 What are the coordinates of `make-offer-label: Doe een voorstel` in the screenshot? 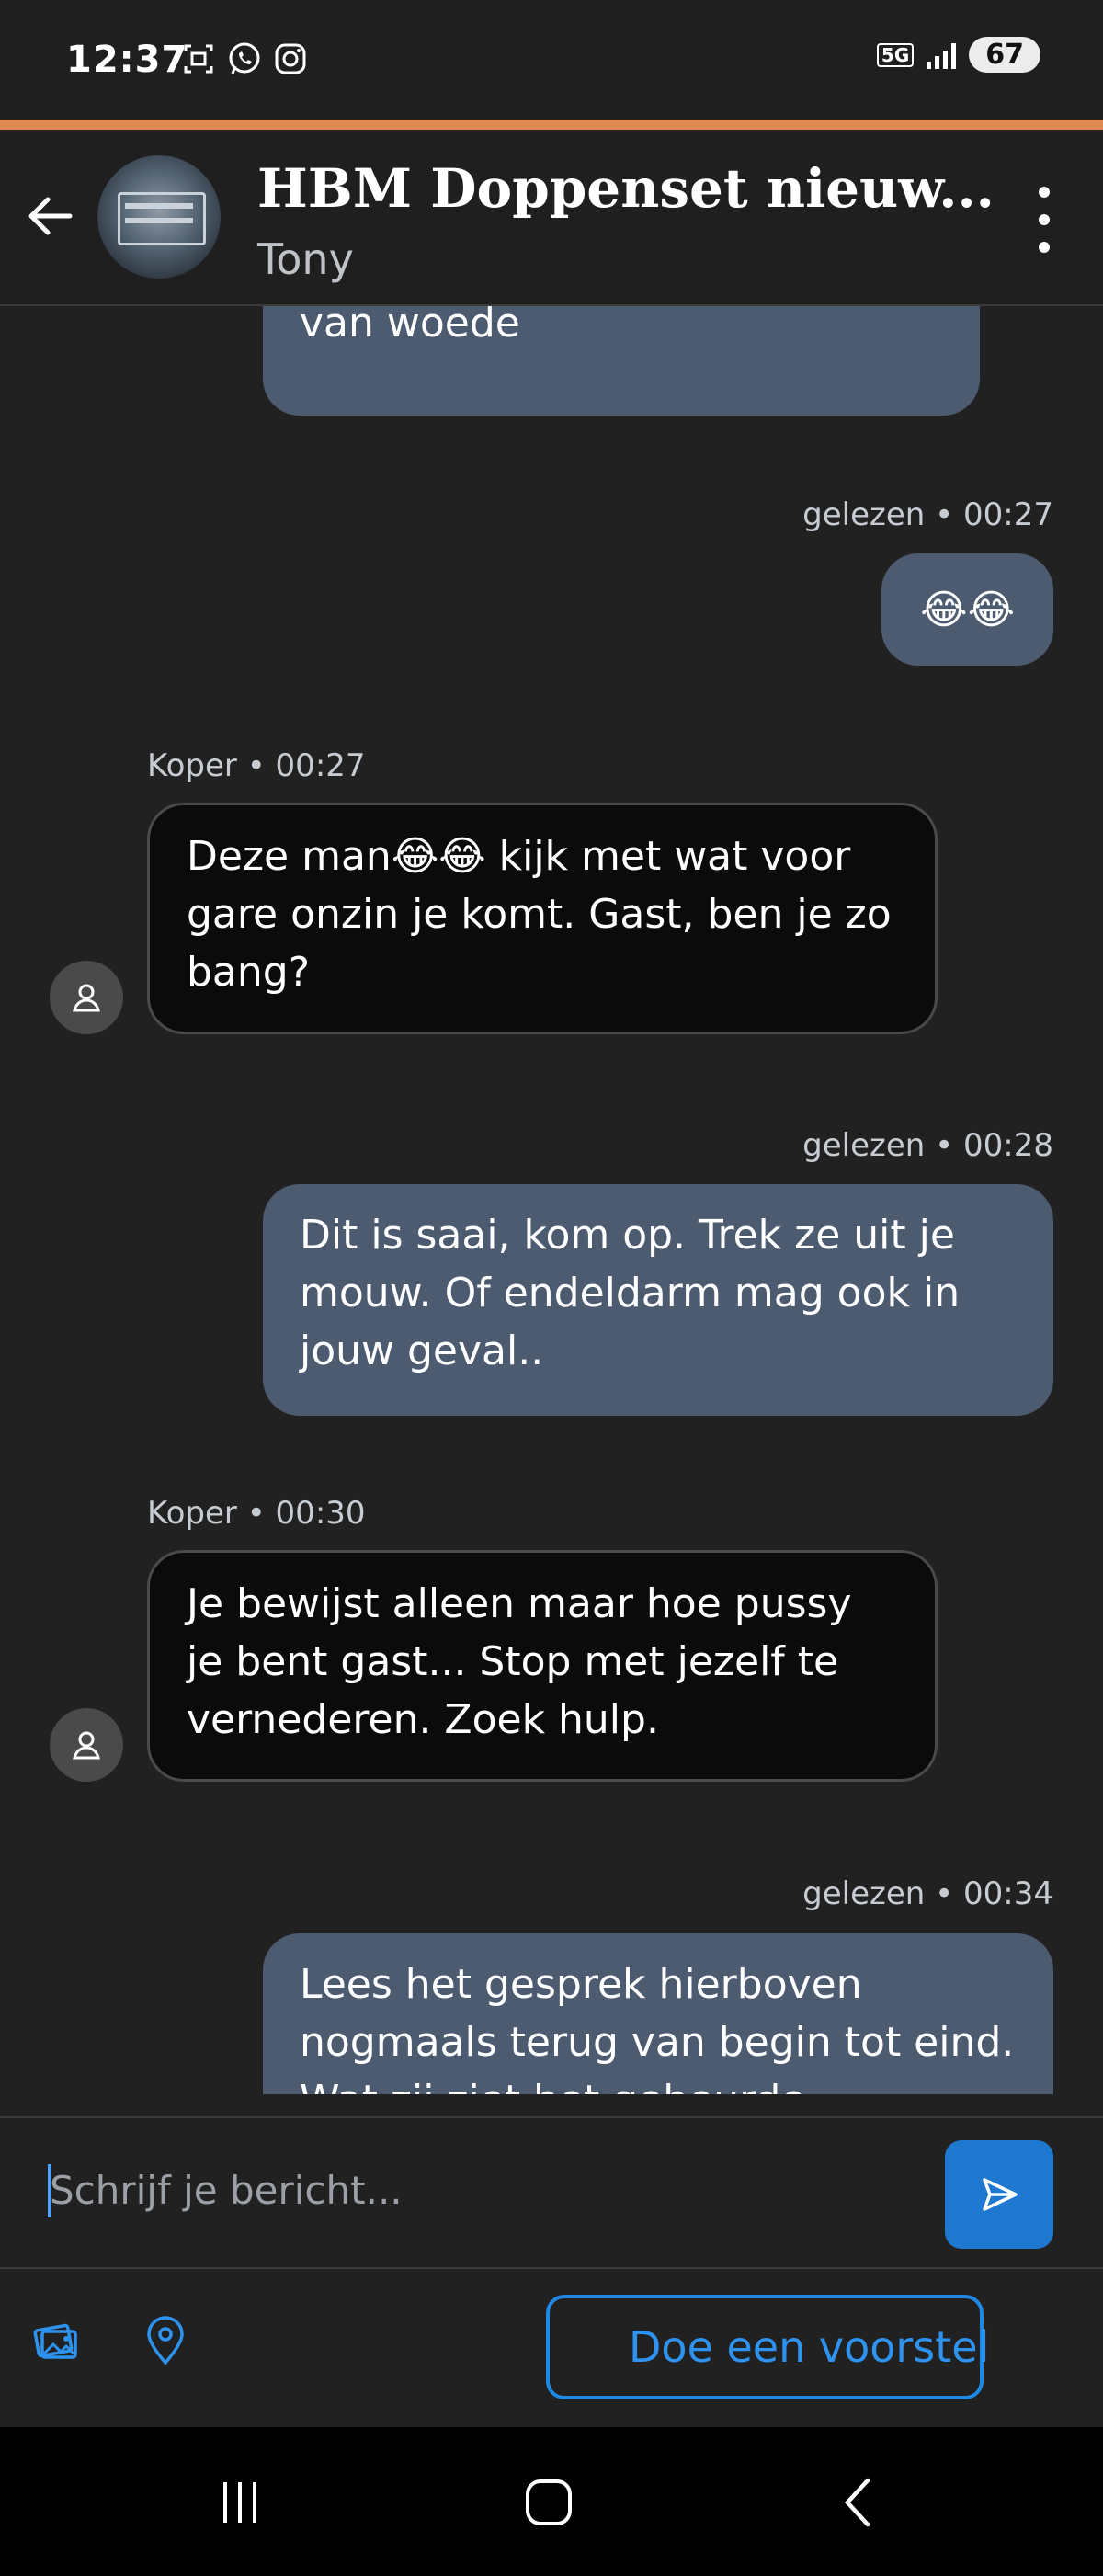 It's located at (809, 2347).